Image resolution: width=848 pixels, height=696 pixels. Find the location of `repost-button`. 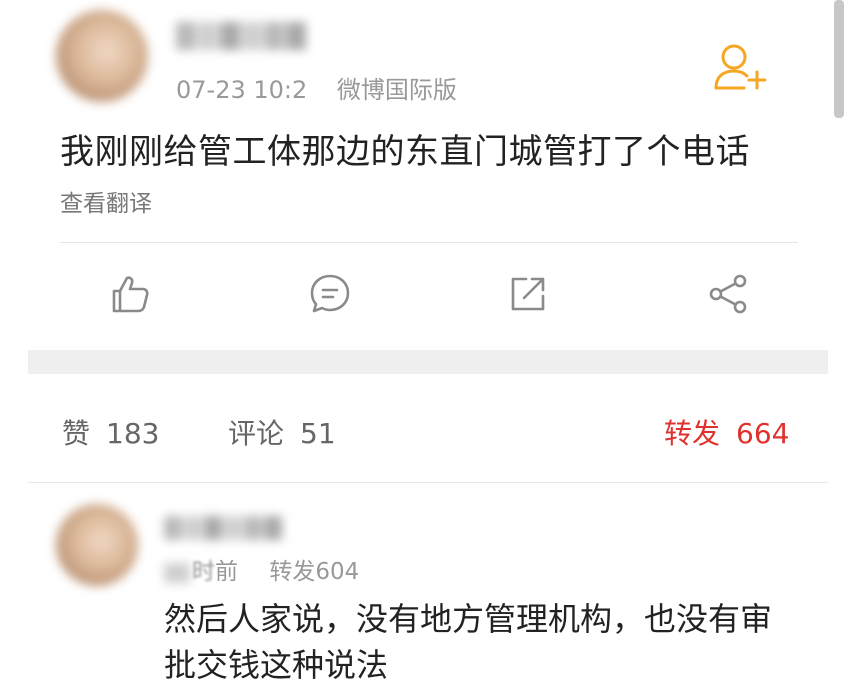

repost-button is located at coordinates (528, 294).